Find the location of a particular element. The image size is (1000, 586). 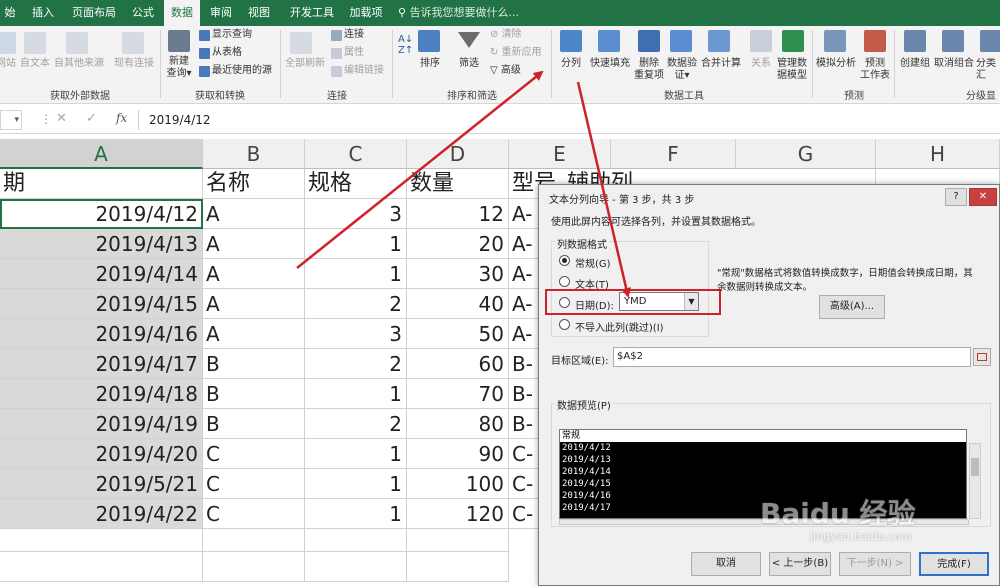

cell-qty: 60 is located at coordinates (458, 364).